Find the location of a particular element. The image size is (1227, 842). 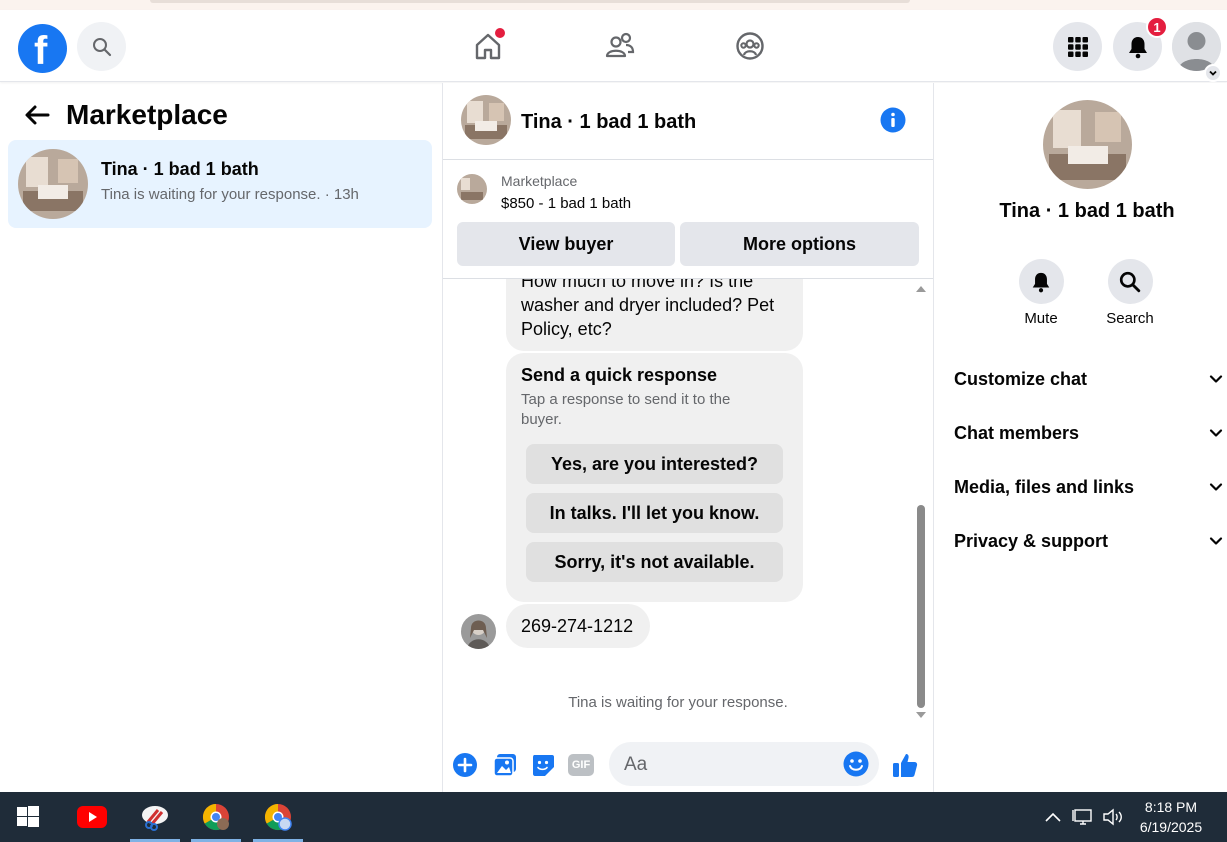

show-hidden-icons is located at coordinates (1053, 817).